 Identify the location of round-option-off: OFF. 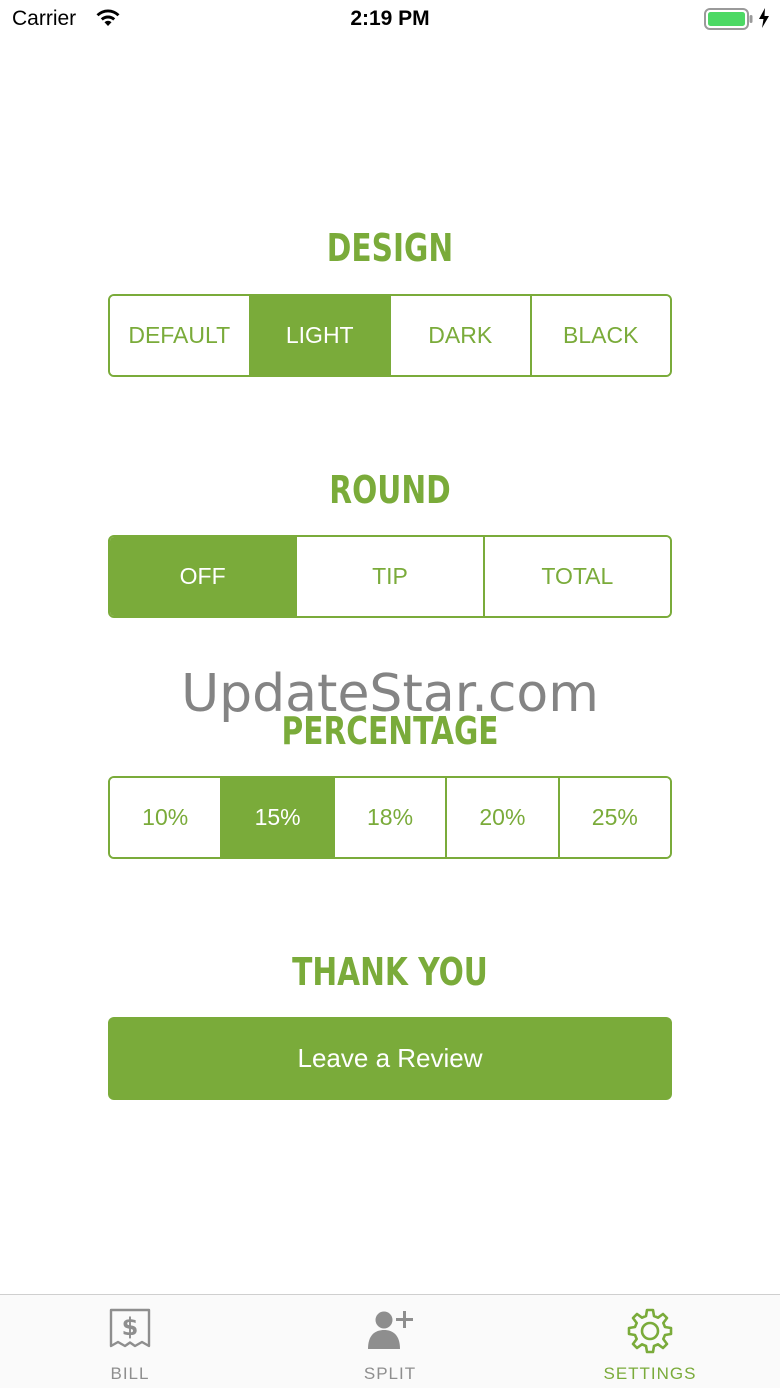
(204, 576).